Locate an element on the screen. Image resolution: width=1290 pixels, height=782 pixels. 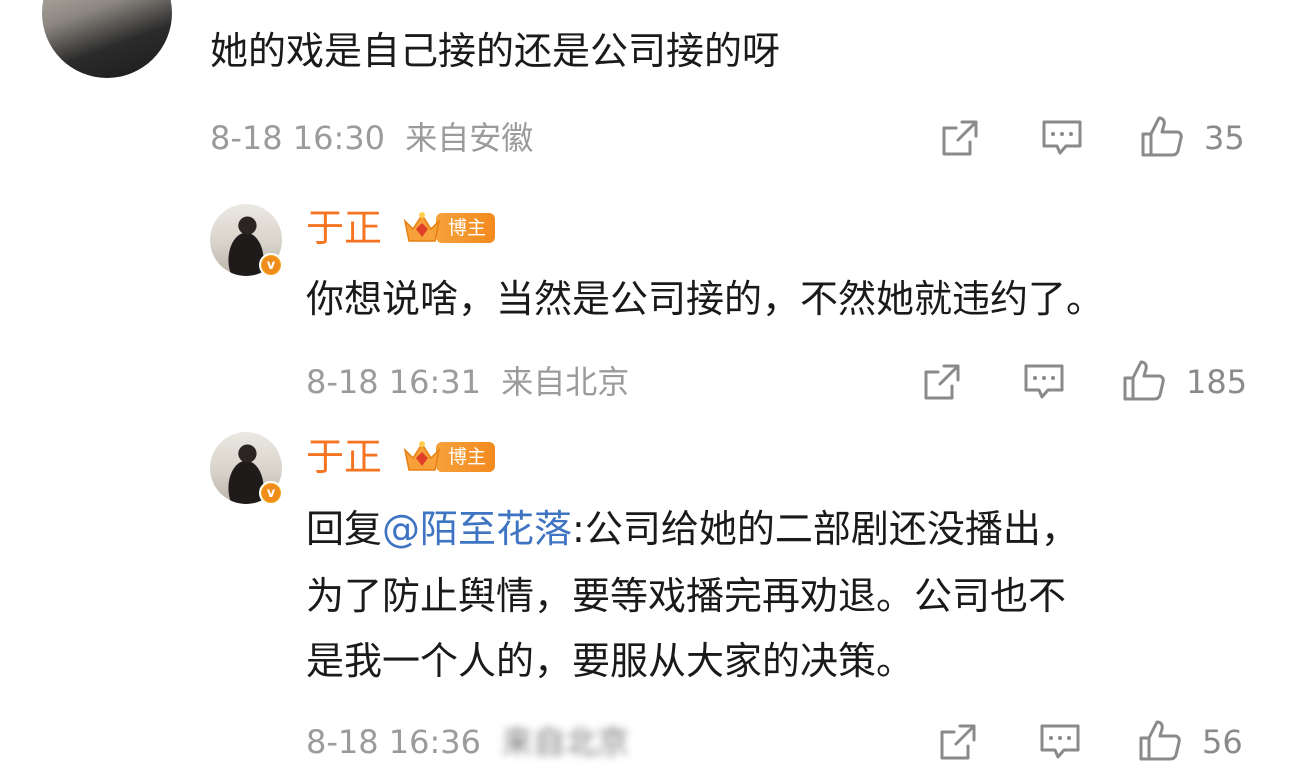
reply-text: 你想说啥，当然是公司接的，不然她就违约了。 is located at coordinates (705, 299).